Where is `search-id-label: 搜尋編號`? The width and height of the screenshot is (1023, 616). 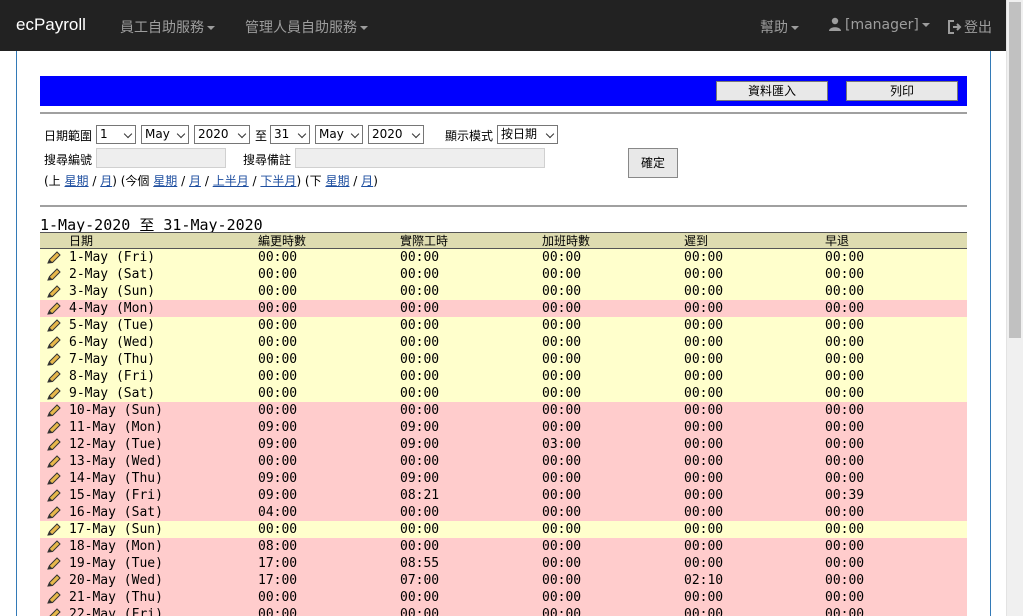
search-id-label: 搜尋編號 is located at coordinates (68, 160).